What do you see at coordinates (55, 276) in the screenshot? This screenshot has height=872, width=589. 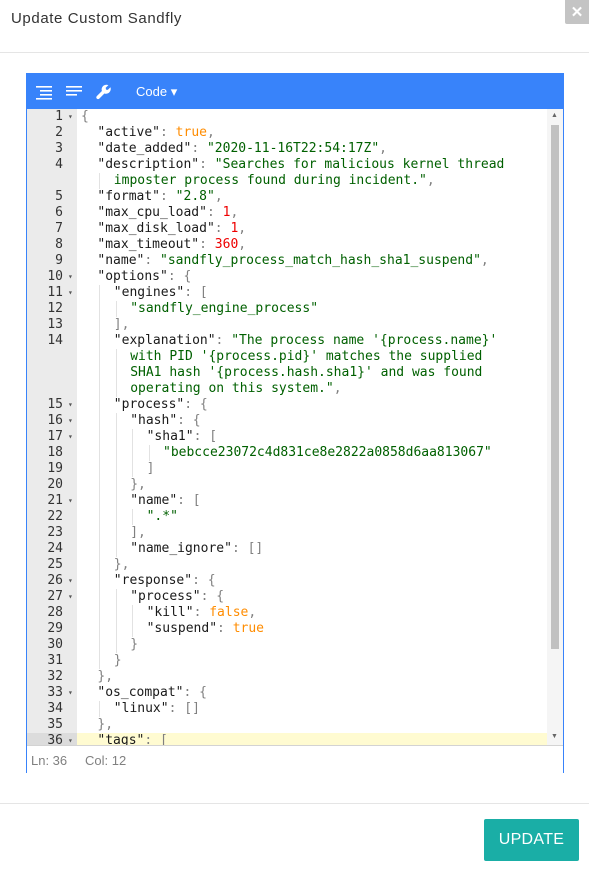 I see `line-number-text: 10` at bounding box center [55, 276].